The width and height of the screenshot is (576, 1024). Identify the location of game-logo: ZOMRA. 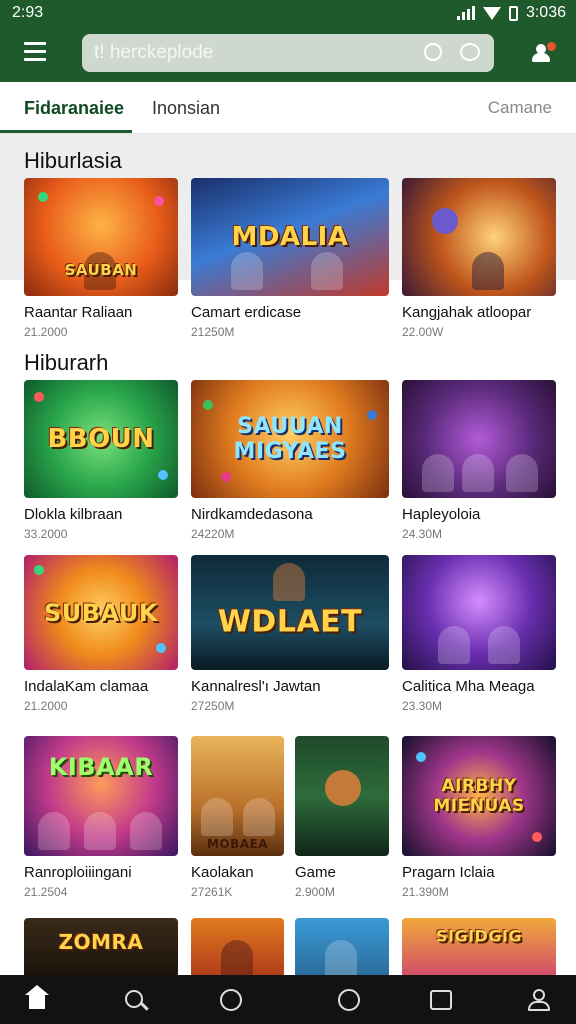
(101, 942).